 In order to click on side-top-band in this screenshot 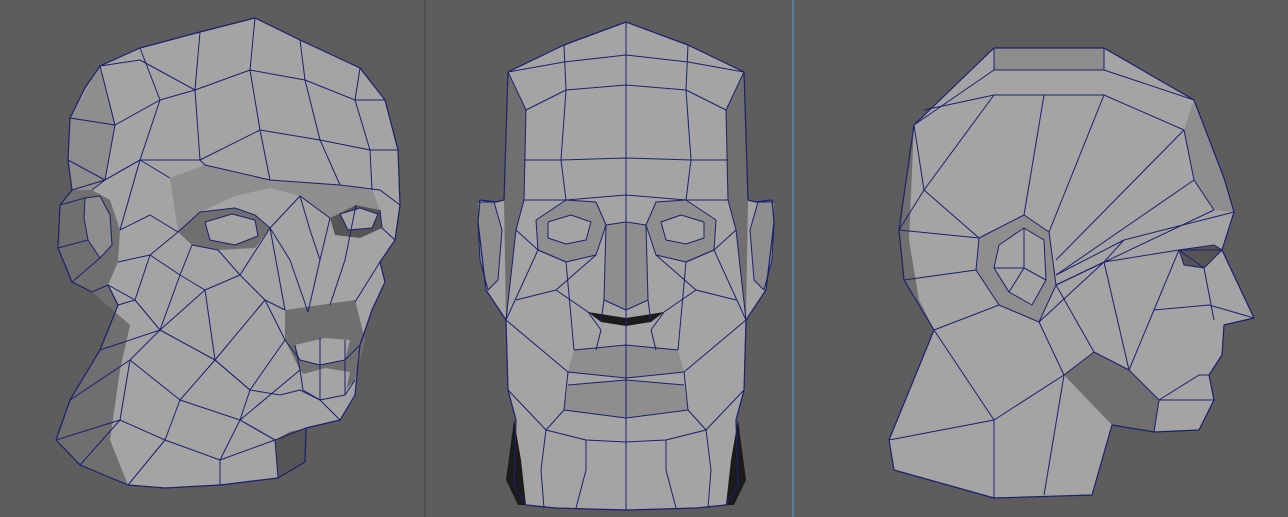, I will do `click(1049, 59)`.